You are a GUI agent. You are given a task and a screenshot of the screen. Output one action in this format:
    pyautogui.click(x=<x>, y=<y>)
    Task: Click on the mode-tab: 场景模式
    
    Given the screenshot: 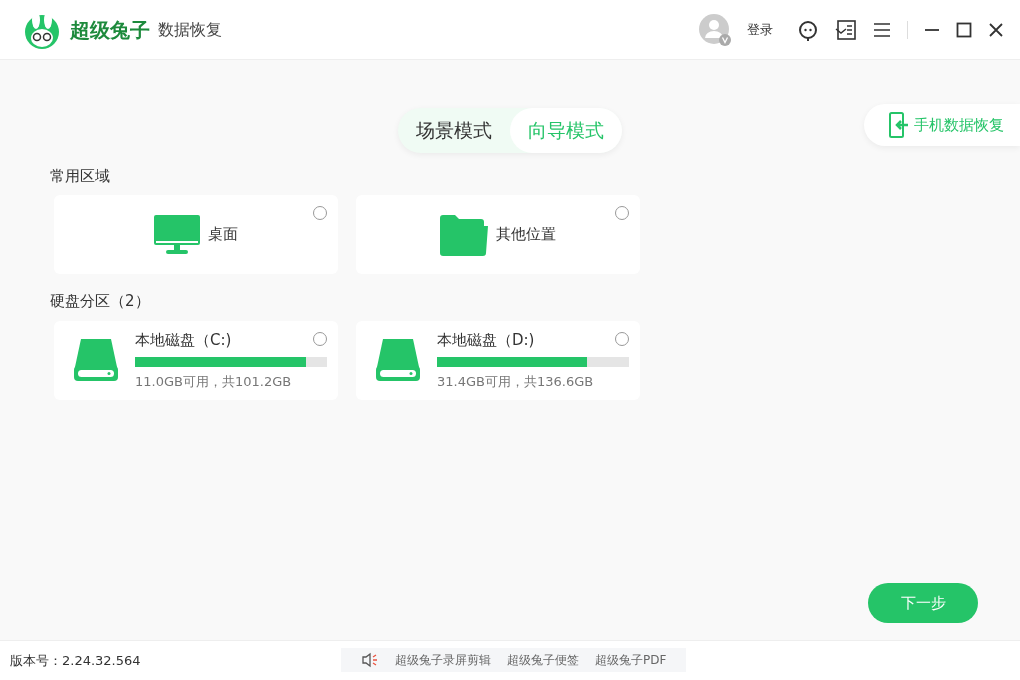 What is the action you would take?
    pyautogui.click(x=454, y=130)
    